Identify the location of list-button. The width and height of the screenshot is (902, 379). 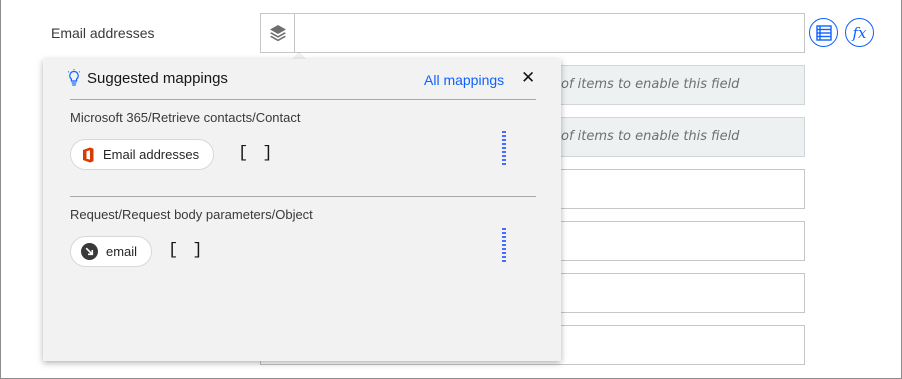
(823, 32).